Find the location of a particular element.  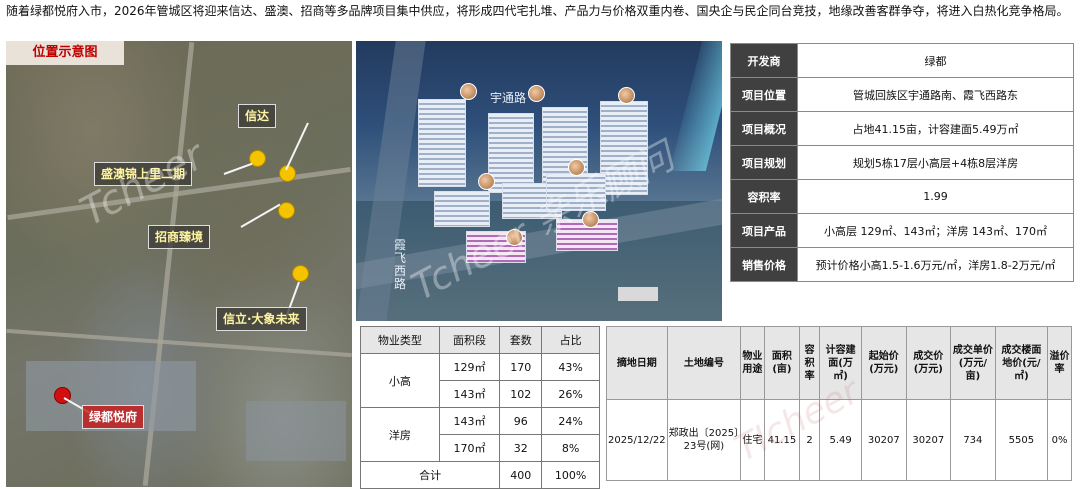

label-zhaoshang: 招商臻境 is located at coordinates (179, 237).